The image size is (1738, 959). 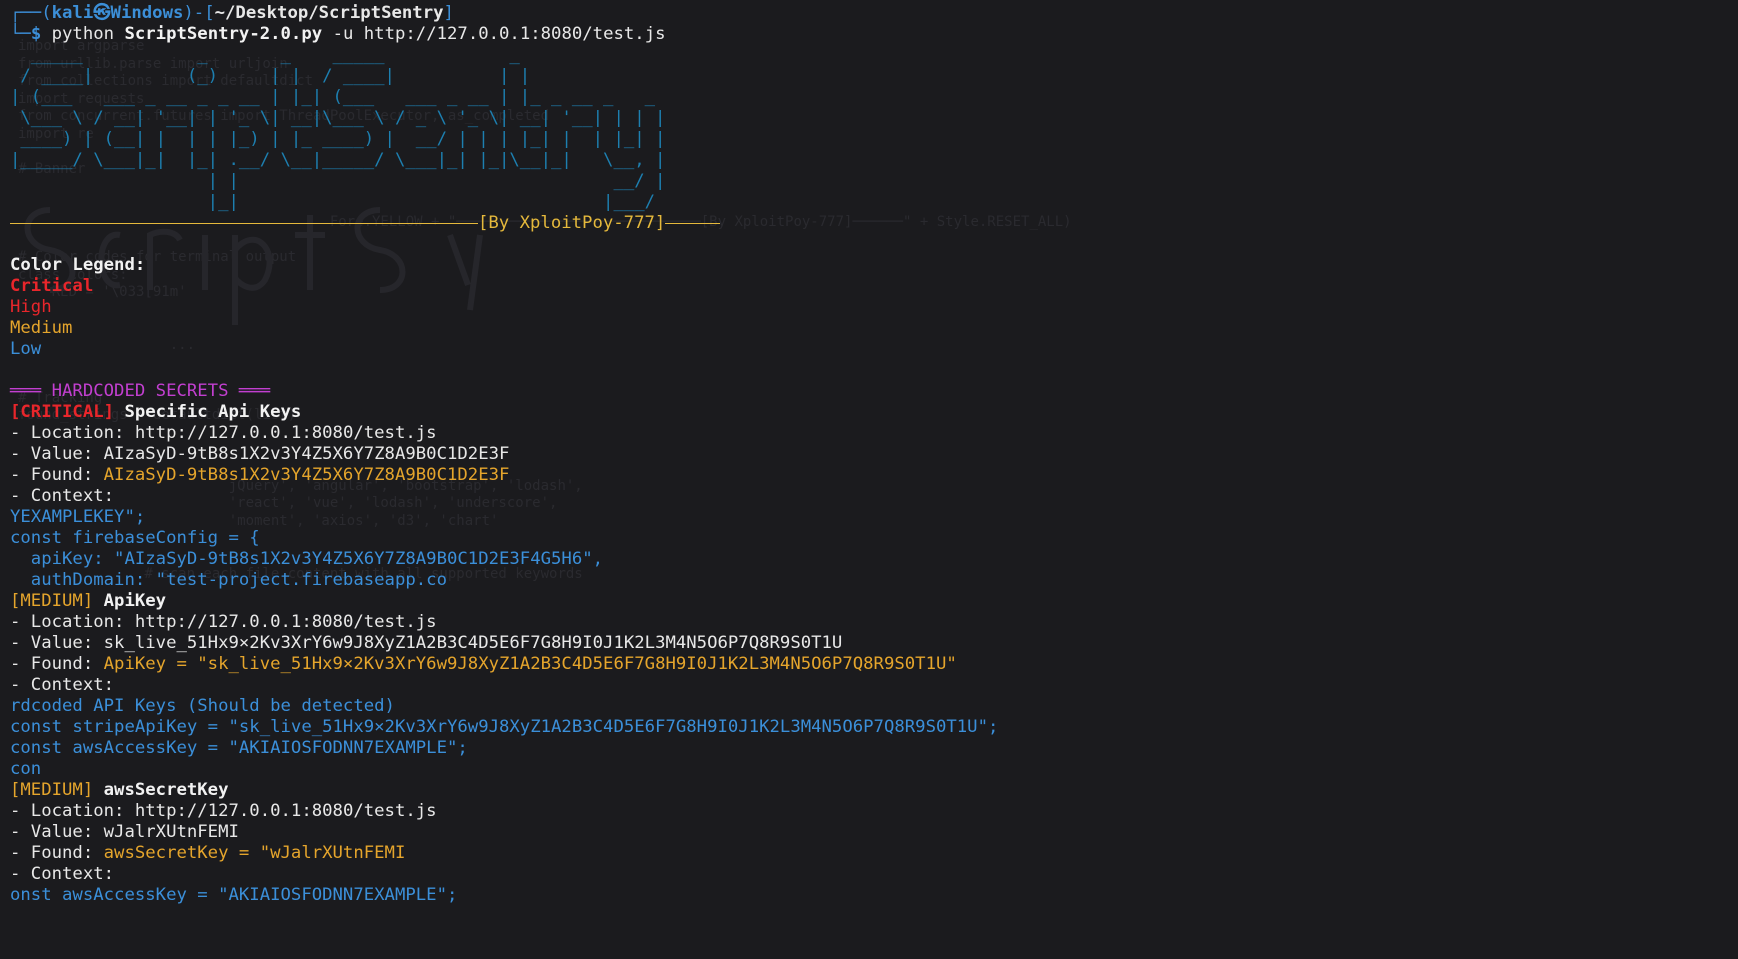 I want to click on prompt-user: kali, so click(x=72, y=13).